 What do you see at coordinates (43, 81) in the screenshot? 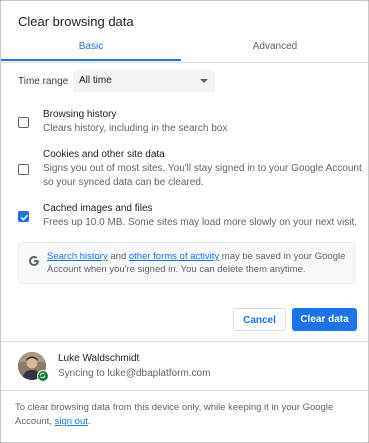
I see `time-range-label: Time range` at bounding box center [43, 81].